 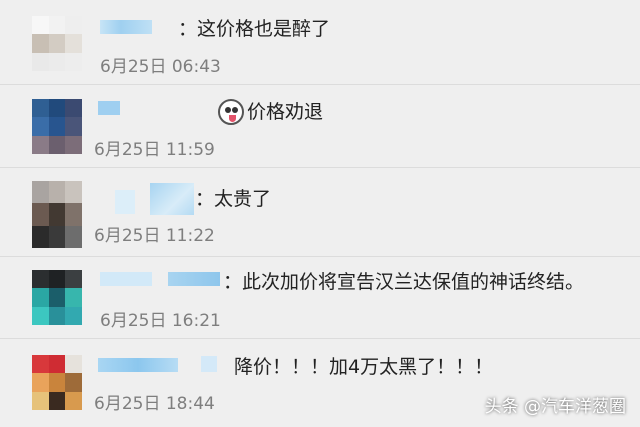 I want to click on comment-date: 6月25日 11:22, so click(x=154, y=236).